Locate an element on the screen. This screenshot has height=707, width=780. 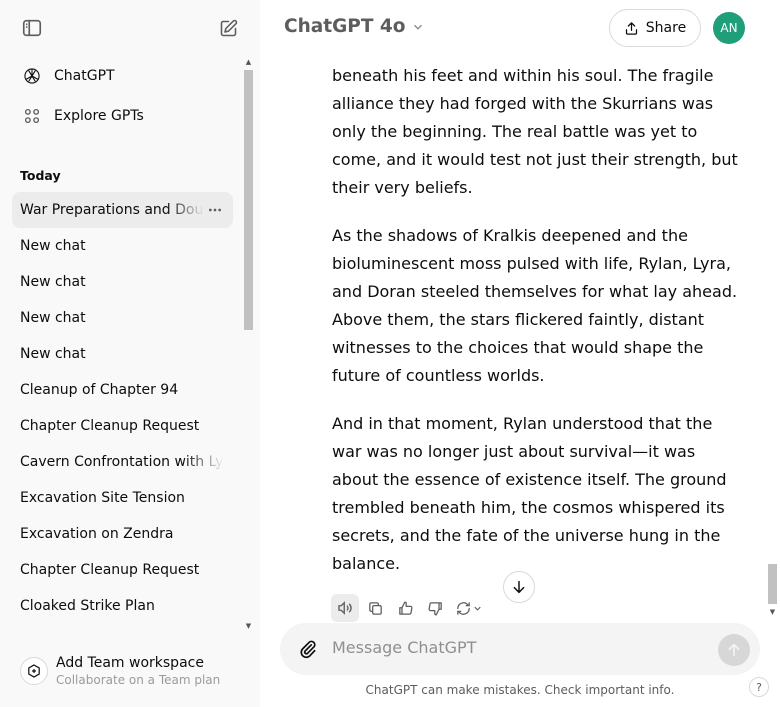
chat-item-label: War Preparations and Doubts is located at coordinates (112, 210).